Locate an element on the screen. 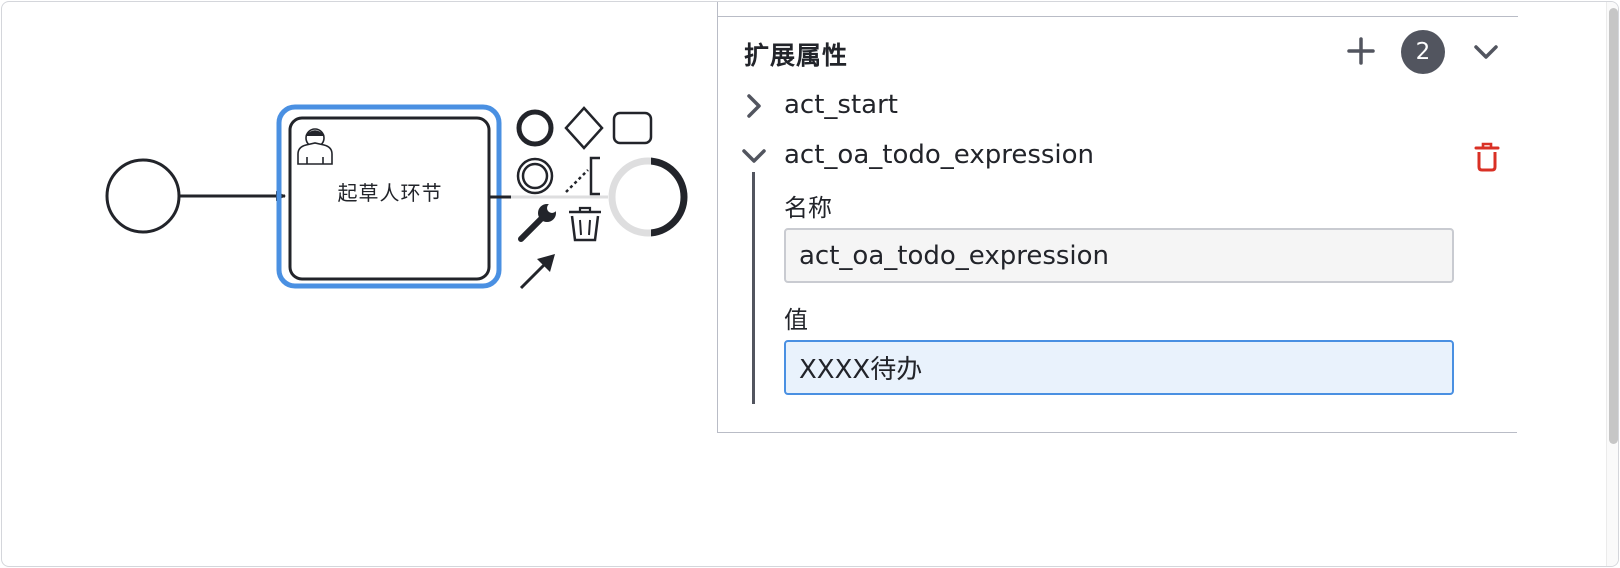 This screenshot has height=568, width=1620. panel-divider is located at coordinates (1118, 16).